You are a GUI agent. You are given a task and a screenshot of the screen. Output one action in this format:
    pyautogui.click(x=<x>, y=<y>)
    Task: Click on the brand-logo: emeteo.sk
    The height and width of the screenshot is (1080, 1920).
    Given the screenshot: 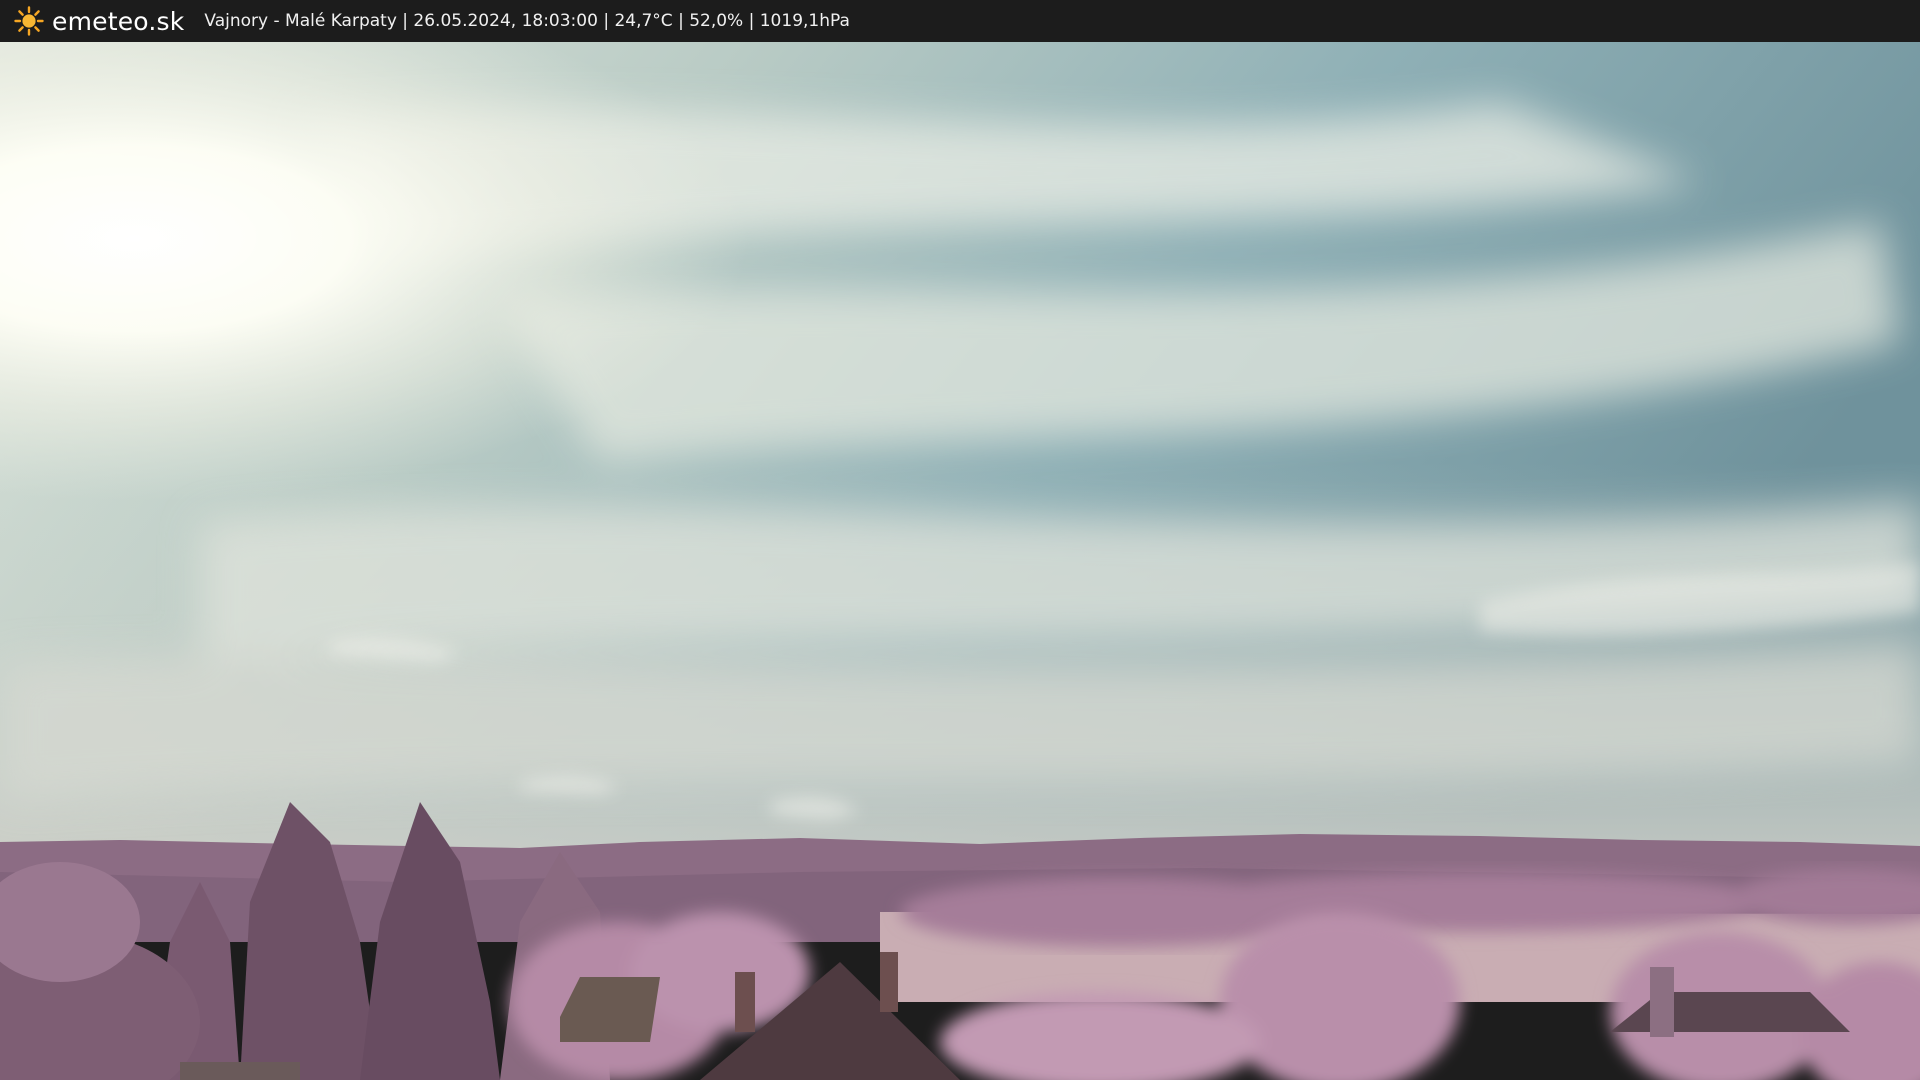 What is the action you would take?
    pyautogui.click(x=118, y=21)
    